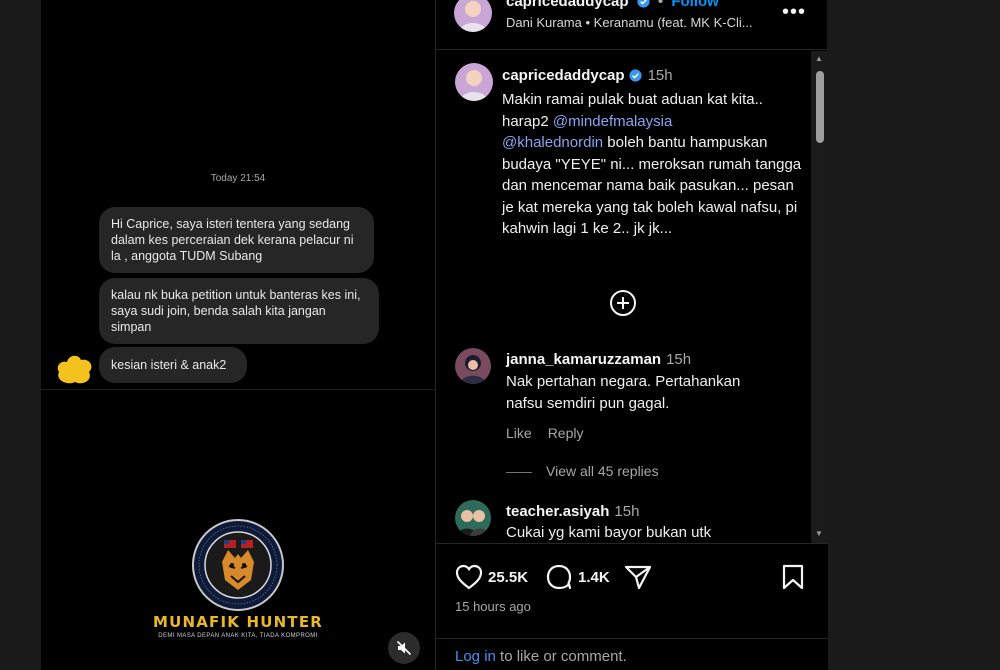 The image size is (1000, 670). I want to click on login-suffix: to like or comment., so click(561, 656).